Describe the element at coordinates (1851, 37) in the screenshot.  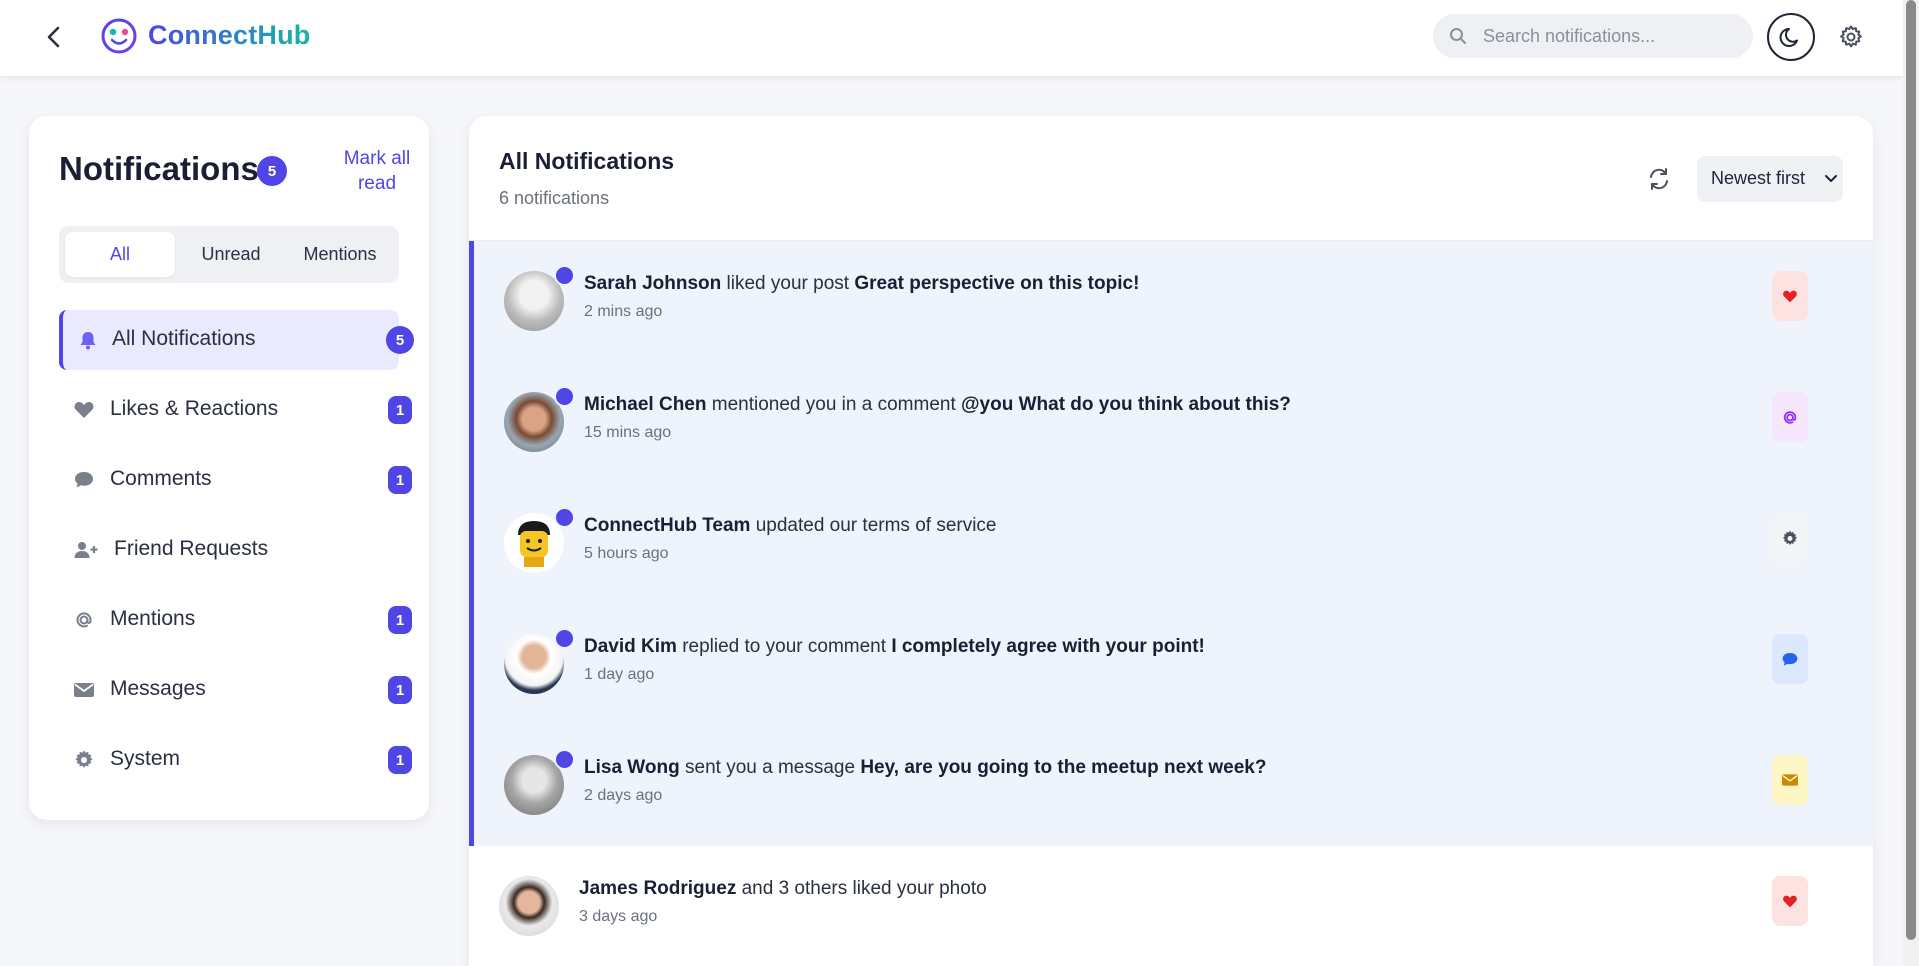
I see `settings-gear-icon` at that location.